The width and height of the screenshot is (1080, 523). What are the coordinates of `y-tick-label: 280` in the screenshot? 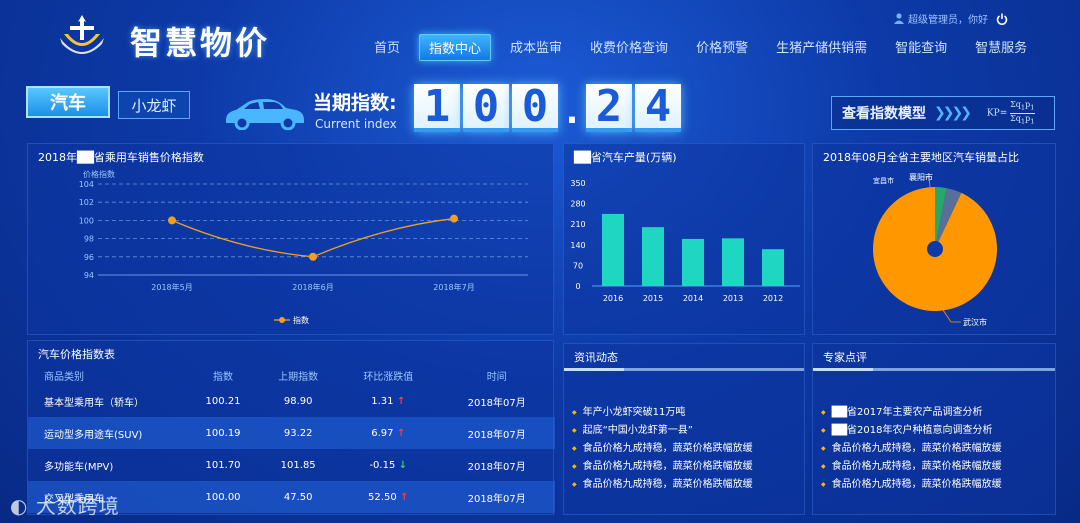 It's located at (577, 204).